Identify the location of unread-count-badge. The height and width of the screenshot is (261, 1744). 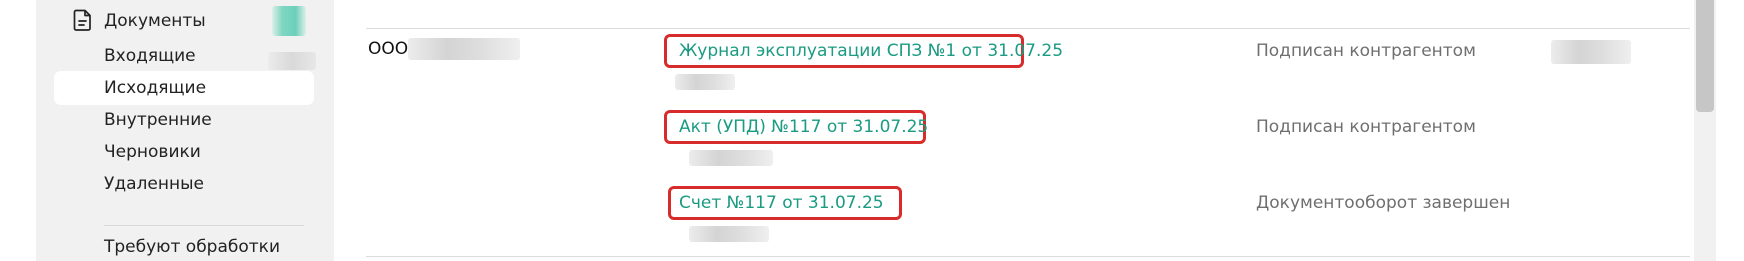
(289, 21).